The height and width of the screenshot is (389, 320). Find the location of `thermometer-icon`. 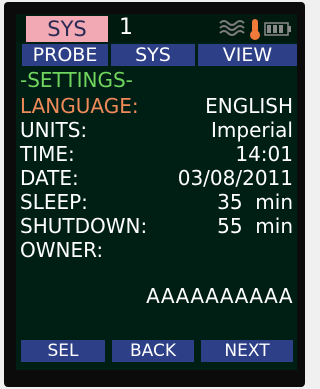

thermometer-icon is located at coordinates (255, 29).